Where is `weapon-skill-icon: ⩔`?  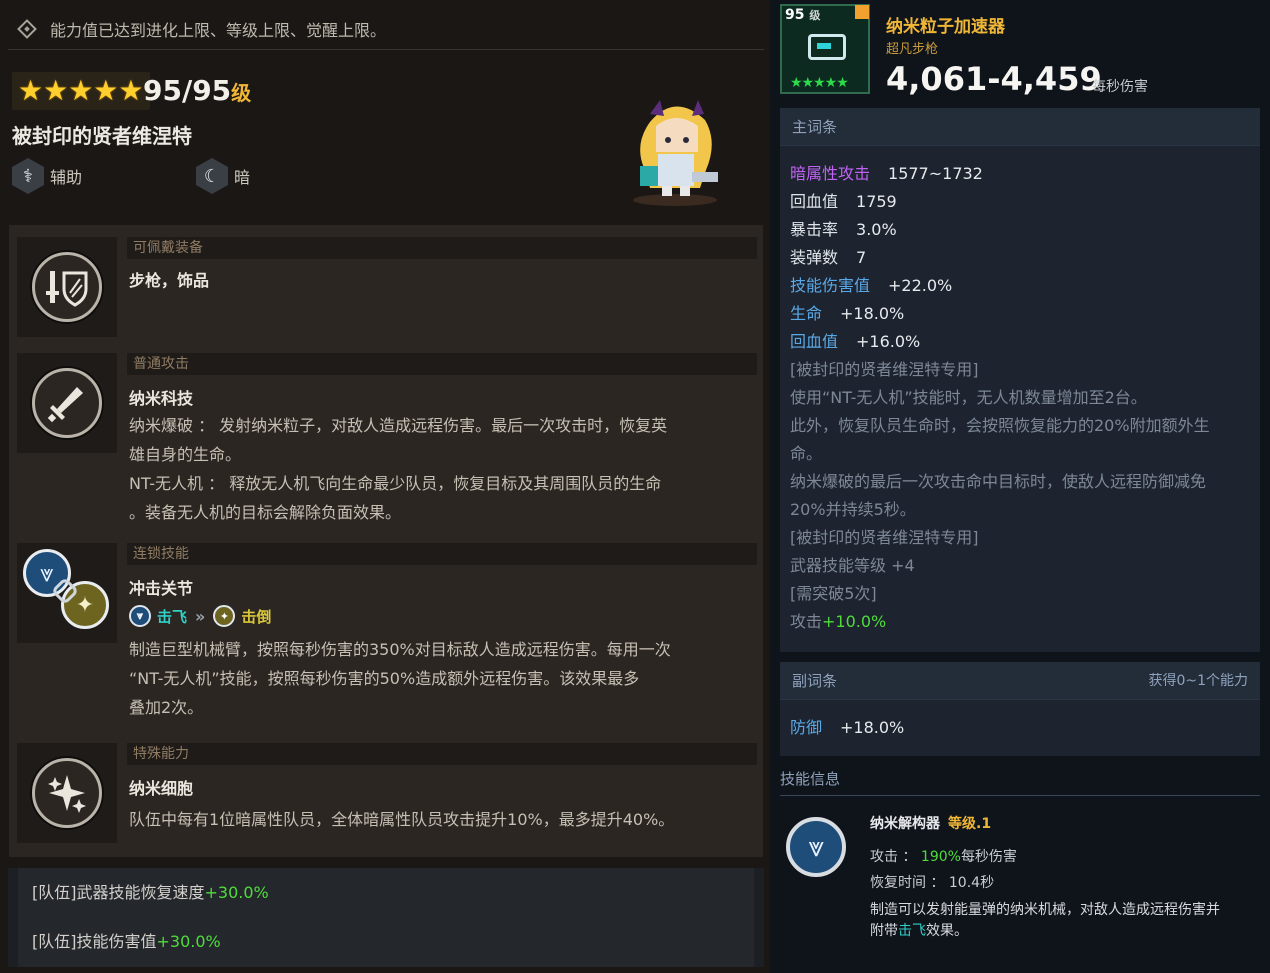
weapon-skill-icon: ⩔ is located at coordinates (816, 847).